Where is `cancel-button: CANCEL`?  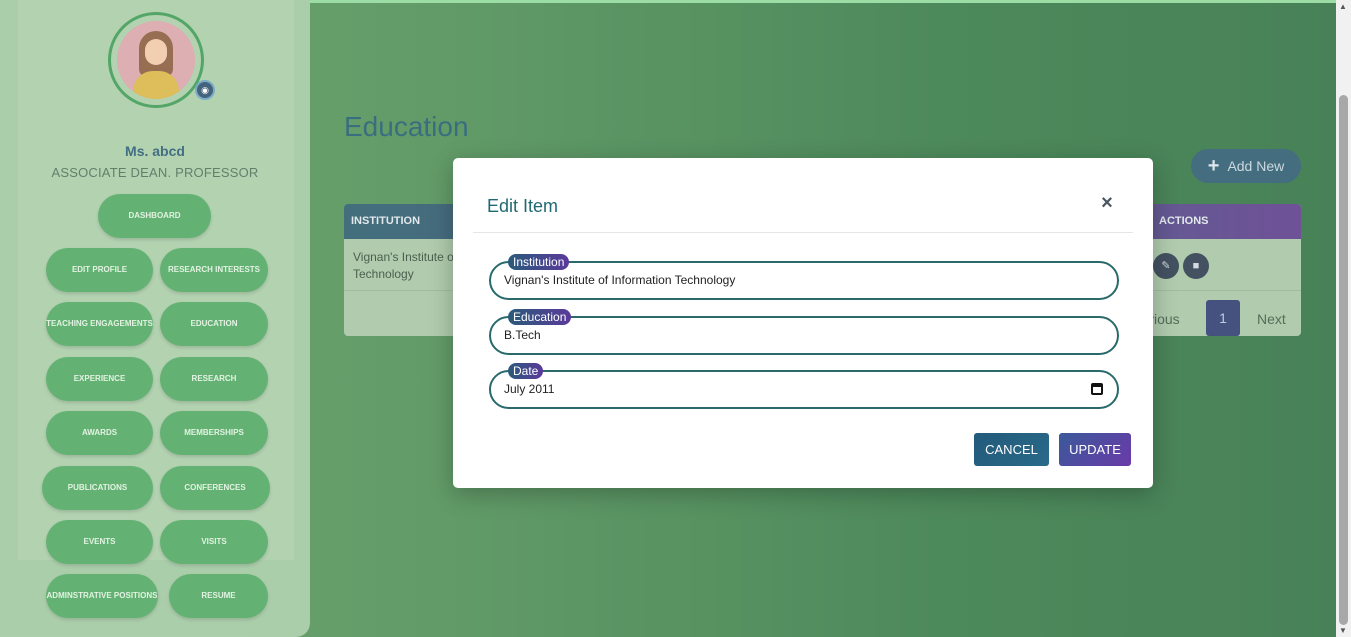
cancel-button: CANCEL is located at coordinates (1011, 449).